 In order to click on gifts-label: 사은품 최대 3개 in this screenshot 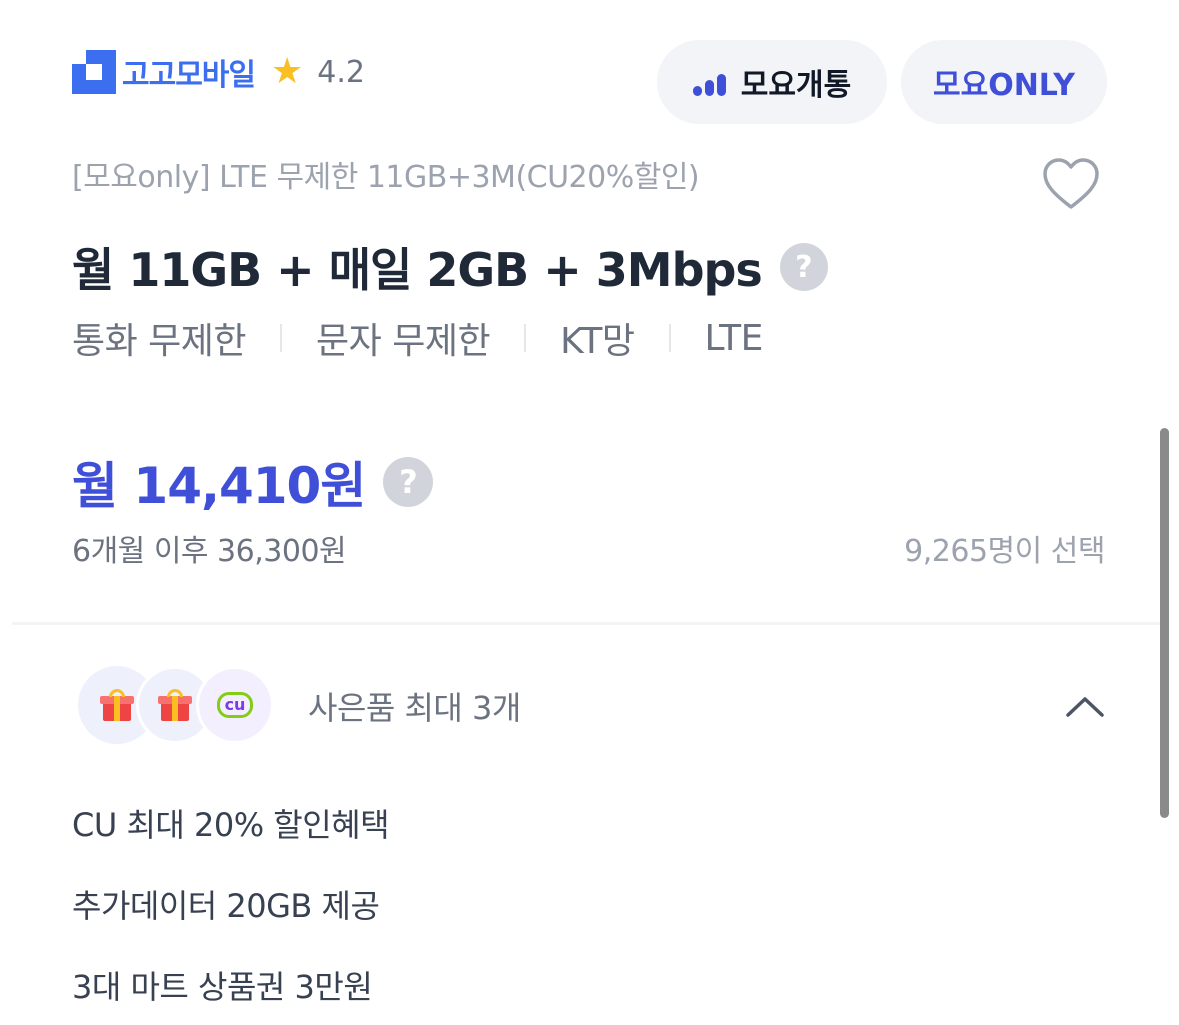, I will do `click(414, 708)`.